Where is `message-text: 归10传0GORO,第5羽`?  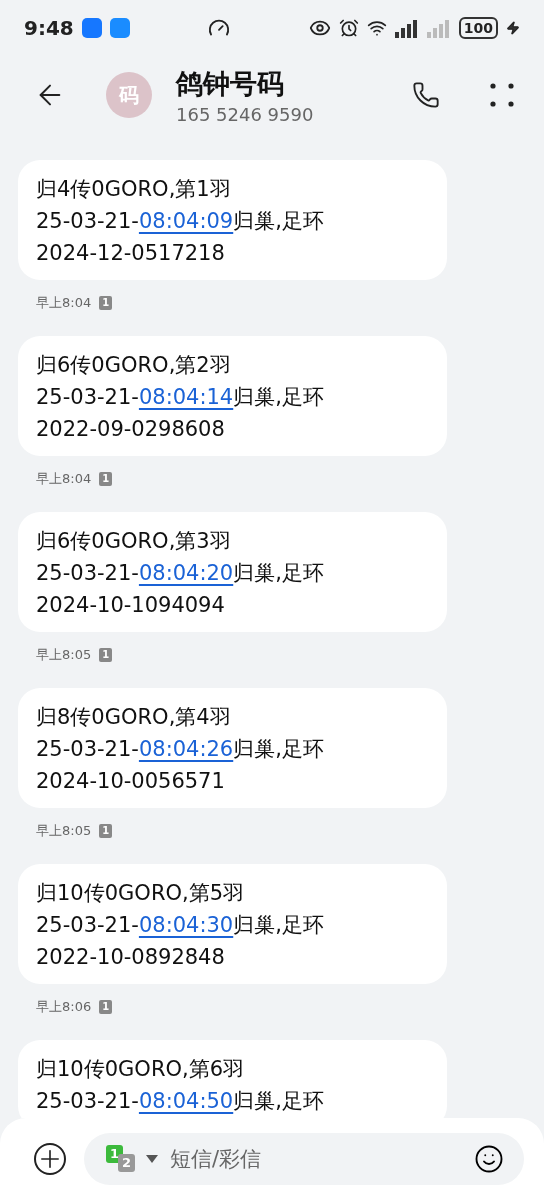
message-text: 归10传0GORO,第5羽 is located at coordinates (141, 893).